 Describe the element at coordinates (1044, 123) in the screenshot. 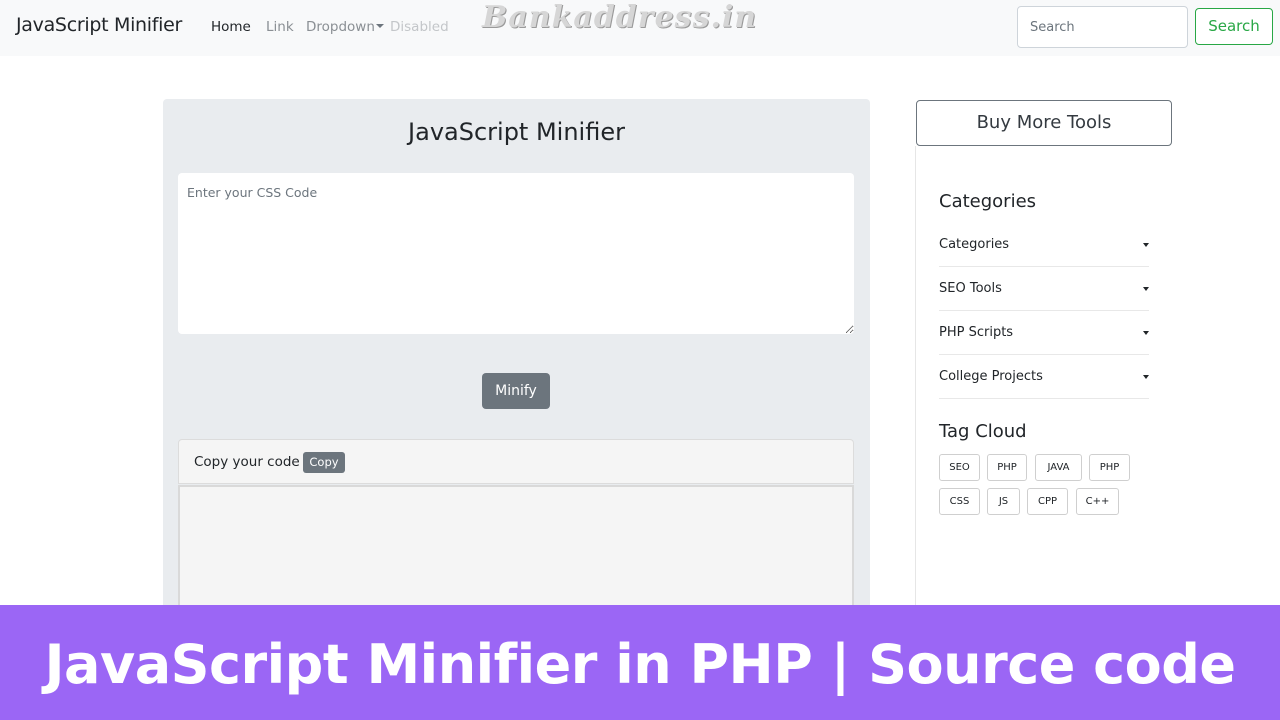

I see `buy-more-tools-button: Buy More Tools` at that location.